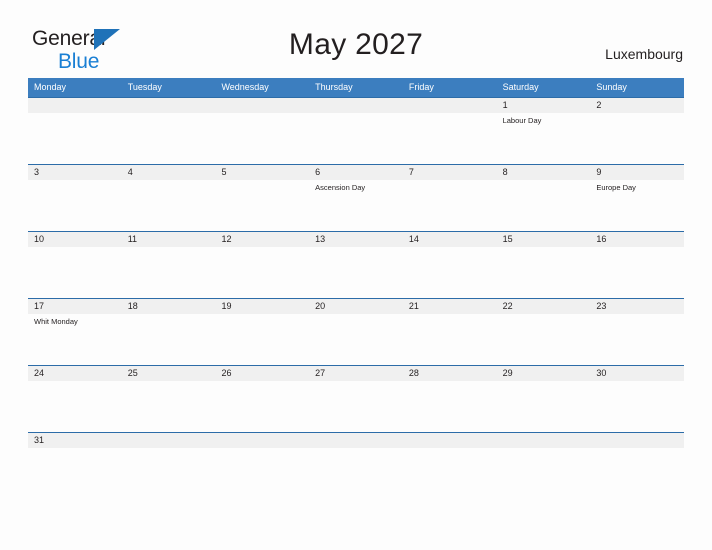 The image size is (712, 550). Describe the element at coordinates (226, 373) in the screenshot. I see `day-number: 26` at that location.